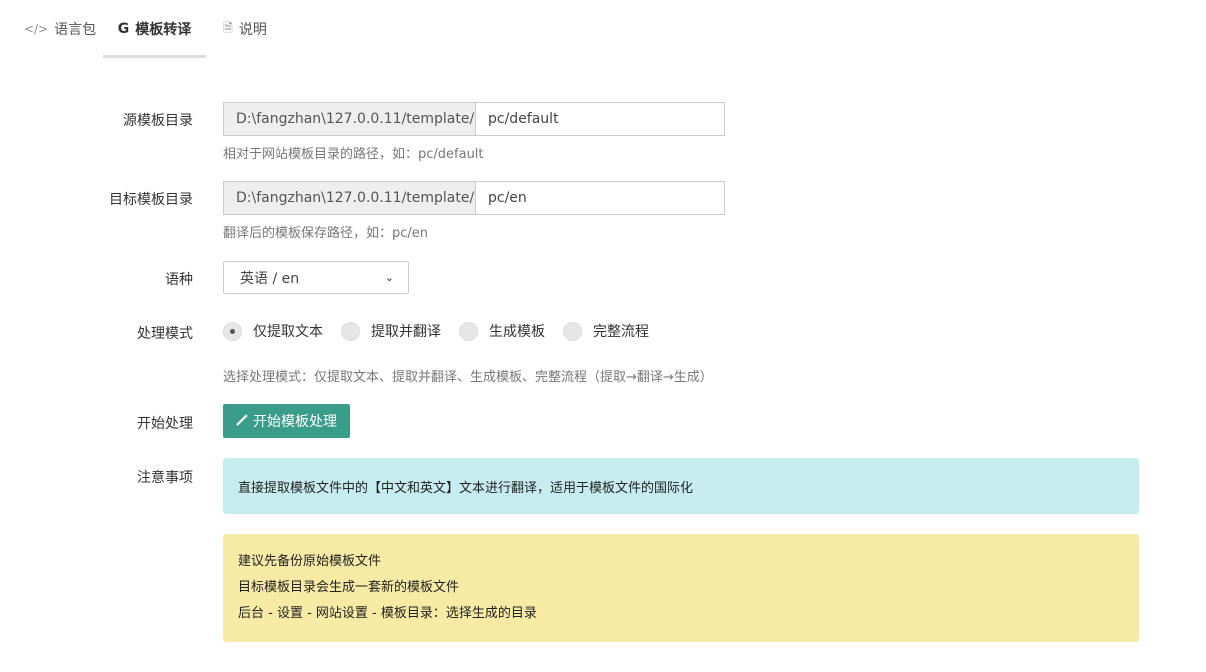 The height and width of the screenshot is (672, 1206). What do you see at coordinates (154, 56) in the screenshot?
I see `active-tab-indicator` at bounding box center [154, 56].